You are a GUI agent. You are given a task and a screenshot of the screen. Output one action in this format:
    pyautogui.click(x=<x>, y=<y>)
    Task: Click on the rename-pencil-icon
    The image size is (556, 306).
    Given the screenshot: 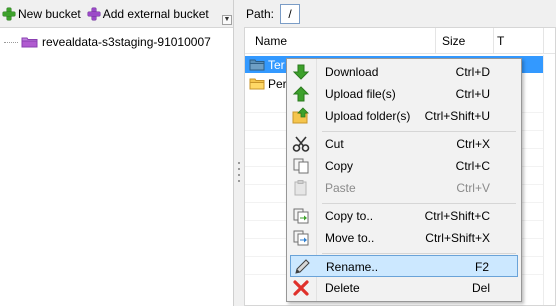 What is the action you would take?
    pyautogui.click(x=302, y=266)
    